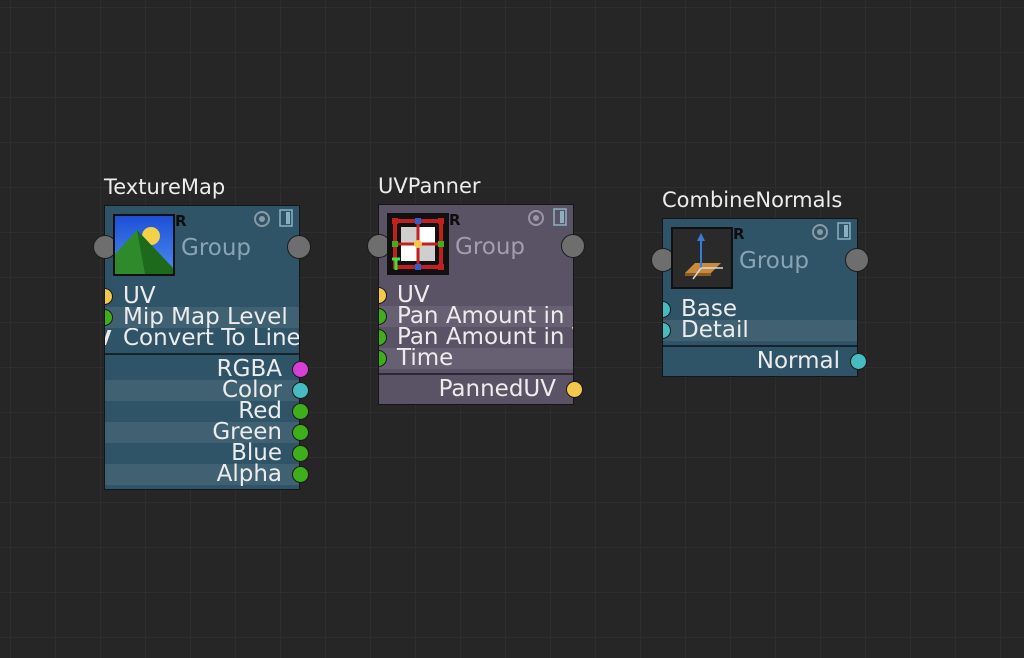 This screenshot has height=658, width=1024. I want to click on output-normal: Normal, so click(765, 361).